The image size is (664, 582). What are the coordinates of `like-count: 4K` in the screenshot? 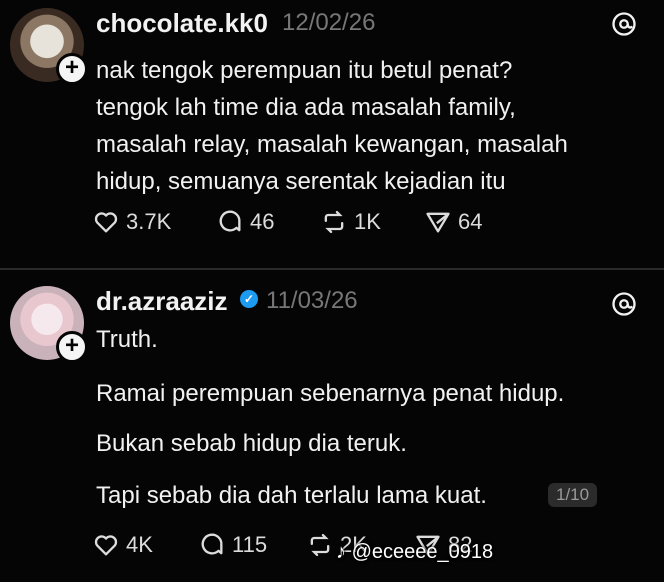 It's located at (139, 544).